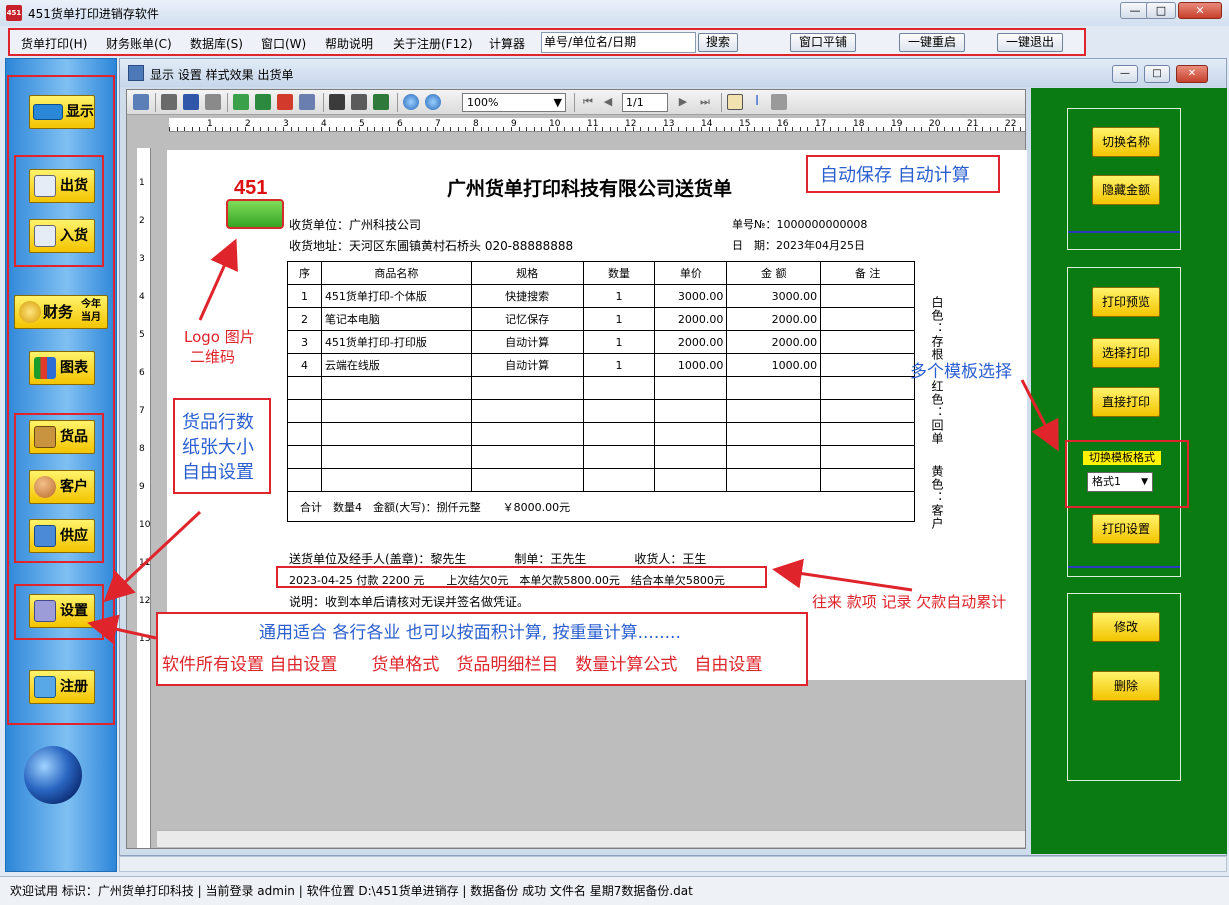  I want to click on print-settings-button: 打印设置, so click(1126, 529).